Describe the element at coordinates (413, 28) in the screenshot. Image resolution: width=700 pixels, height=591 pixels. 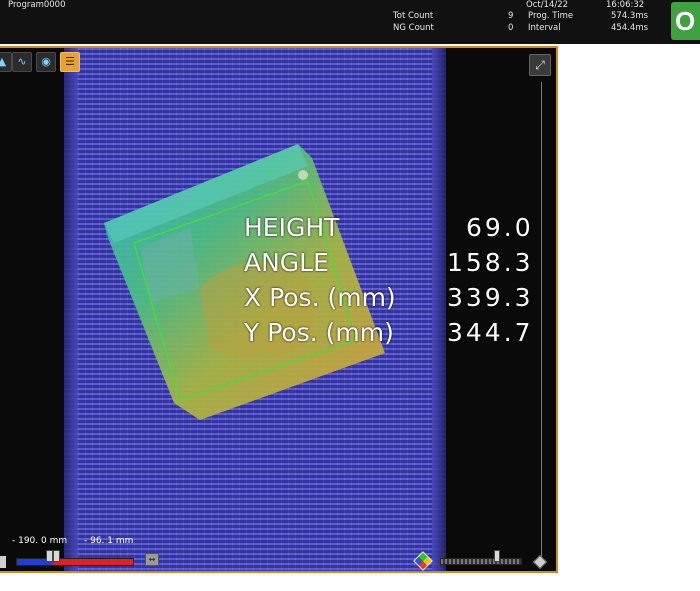
I see `ng-count-label: NG Count` at that location.